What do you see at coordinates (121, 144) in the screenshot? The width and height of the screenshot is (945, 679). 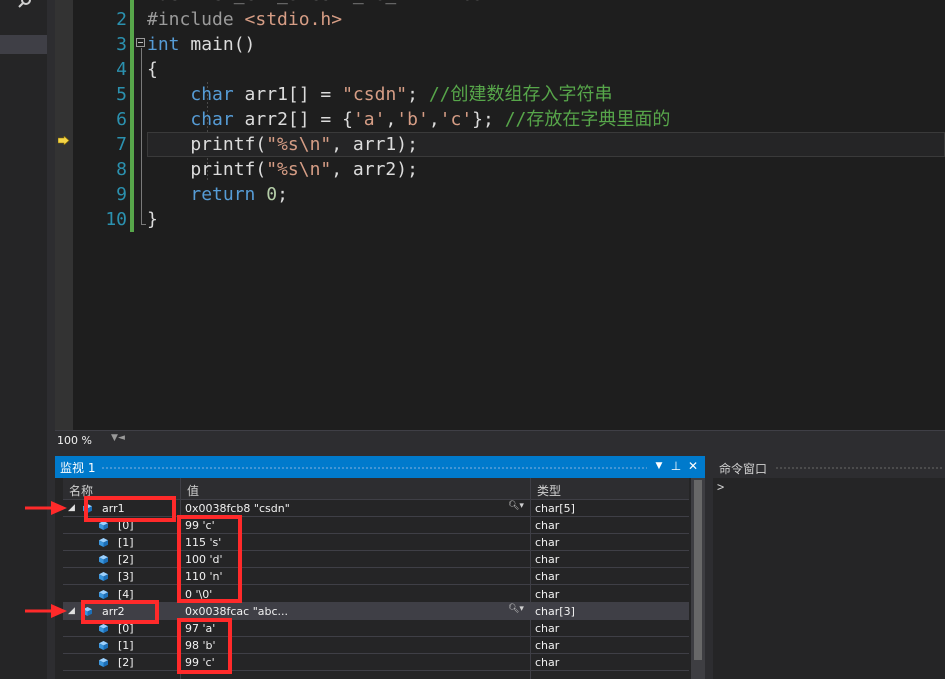 I see `line-number: 7` at bounding box center [121, 144].